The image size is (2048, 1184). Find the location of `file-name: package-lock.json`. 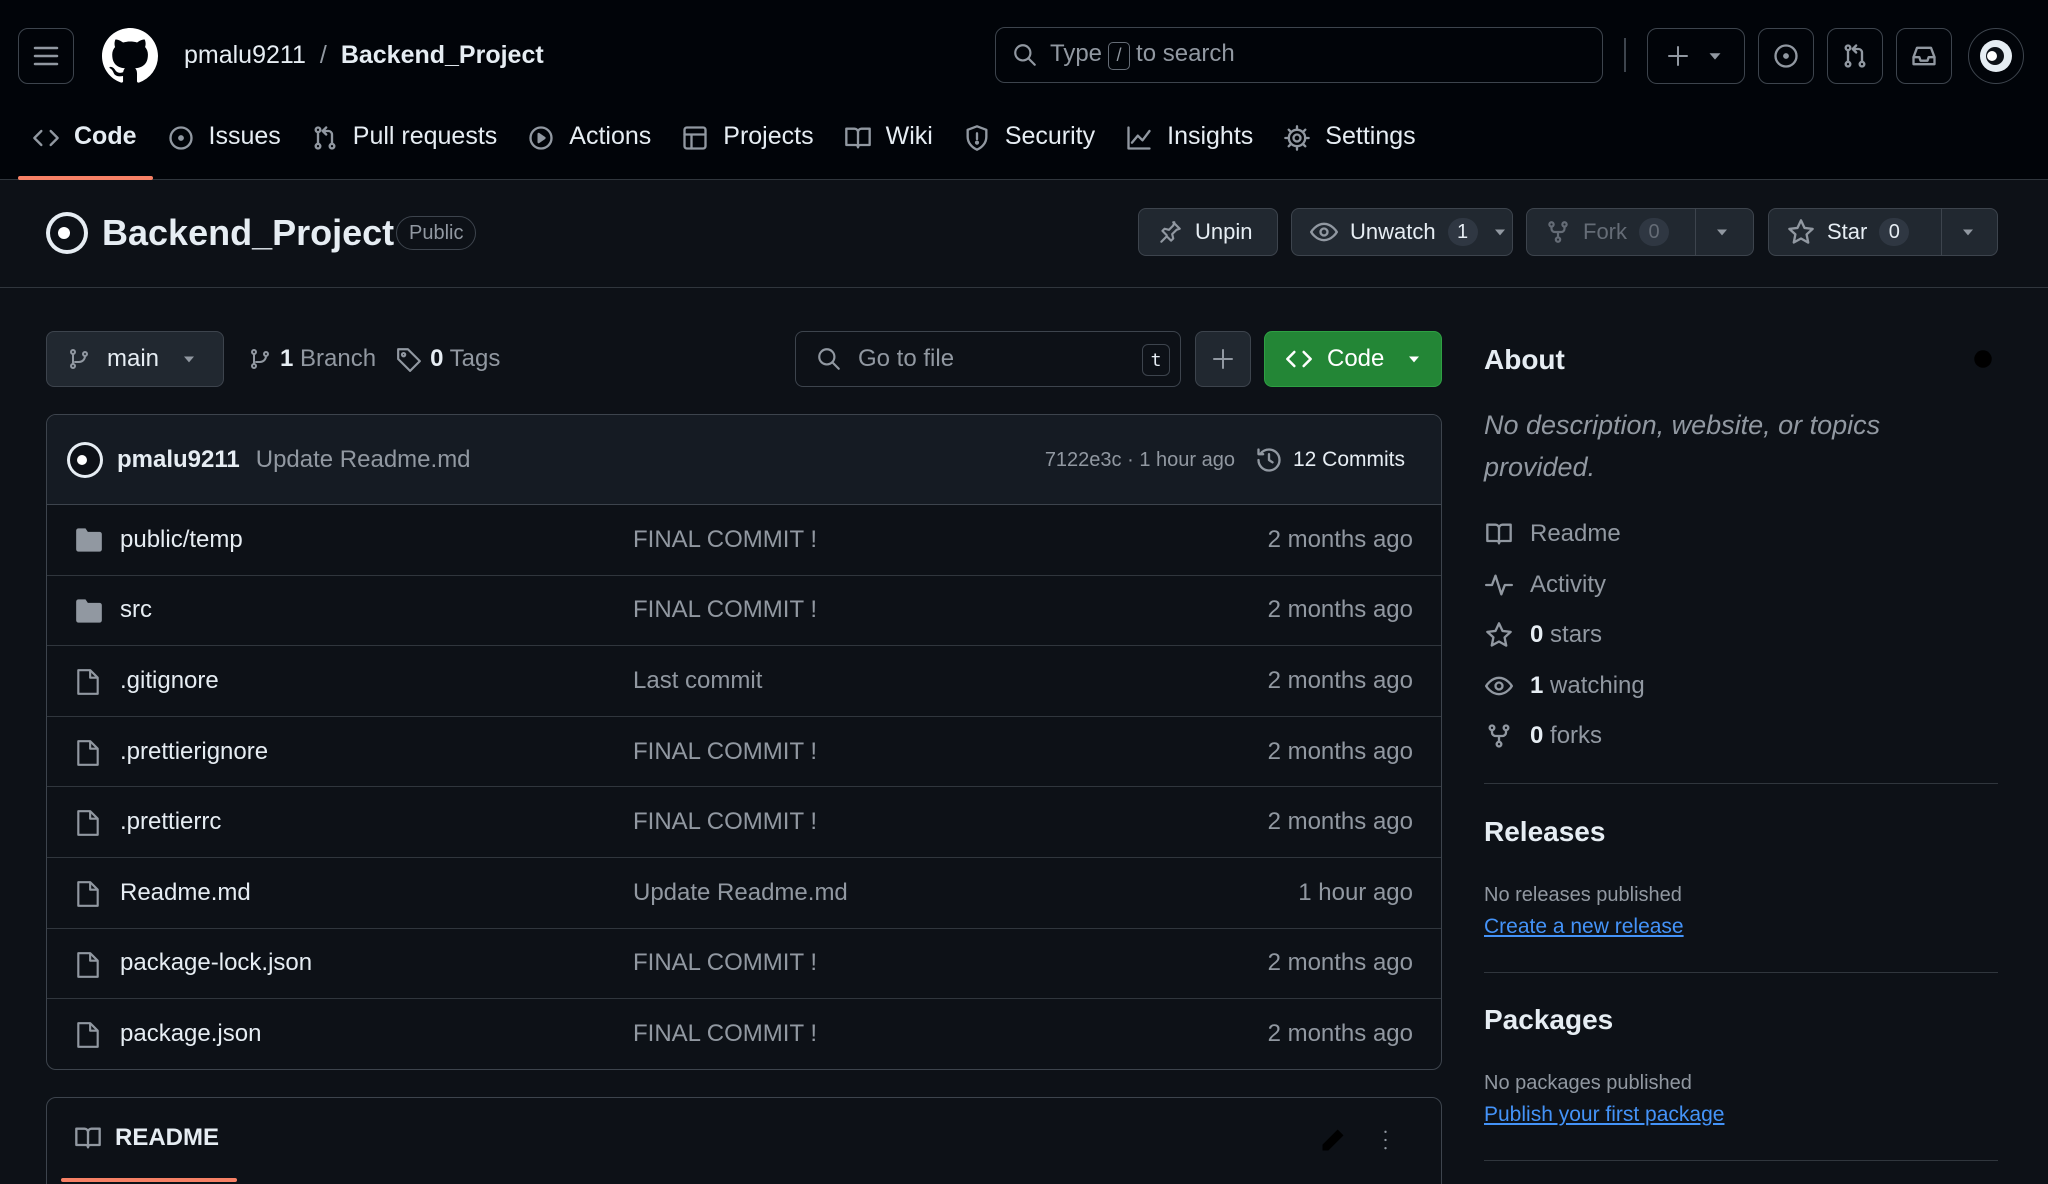

file-name: package-lock.json is located at coordinates (216, 963).